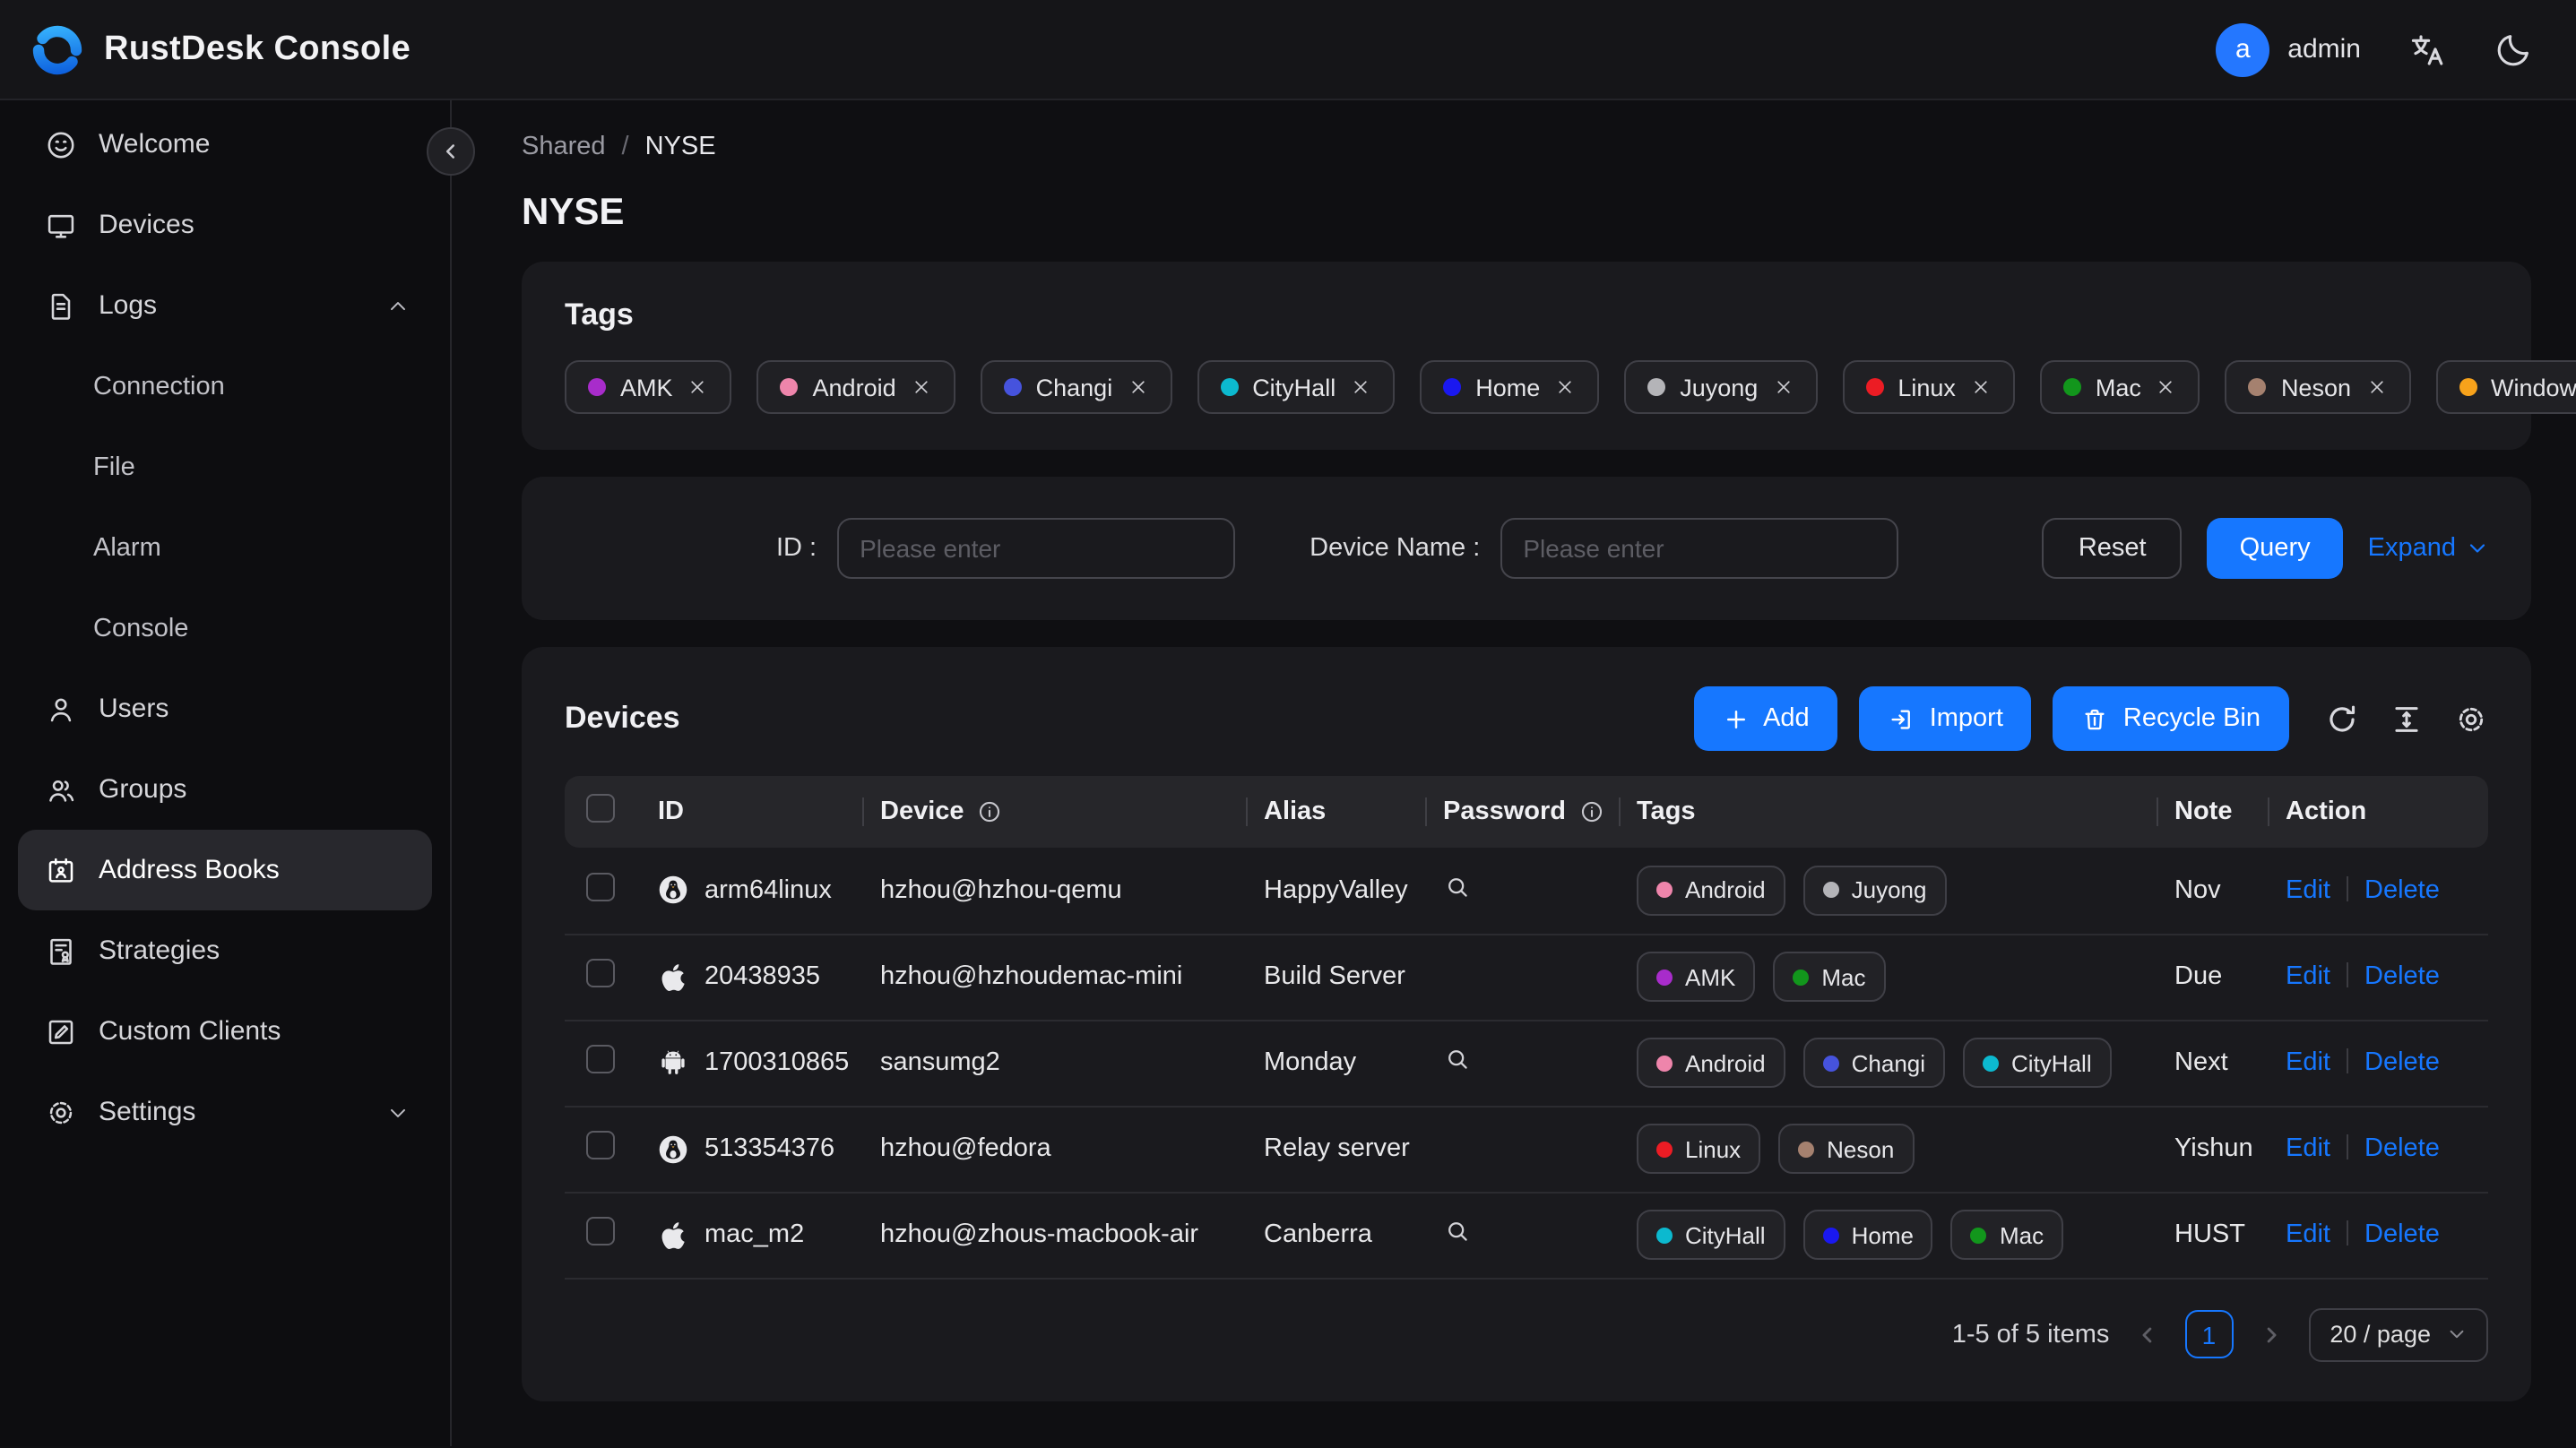 The image size is (2576, 1448). Describe the element at coordinates (61, 870) in the screenshot. I see `contacts-icon` at that location.